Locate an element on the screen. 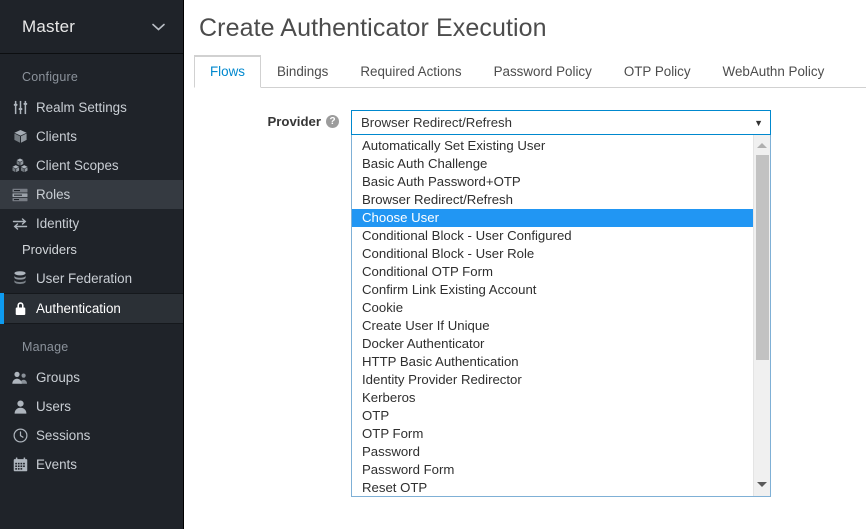 The width and height of the screenshot is (866, 529). sidebar-item-label: Sessions is located at coordinates (63, 435).